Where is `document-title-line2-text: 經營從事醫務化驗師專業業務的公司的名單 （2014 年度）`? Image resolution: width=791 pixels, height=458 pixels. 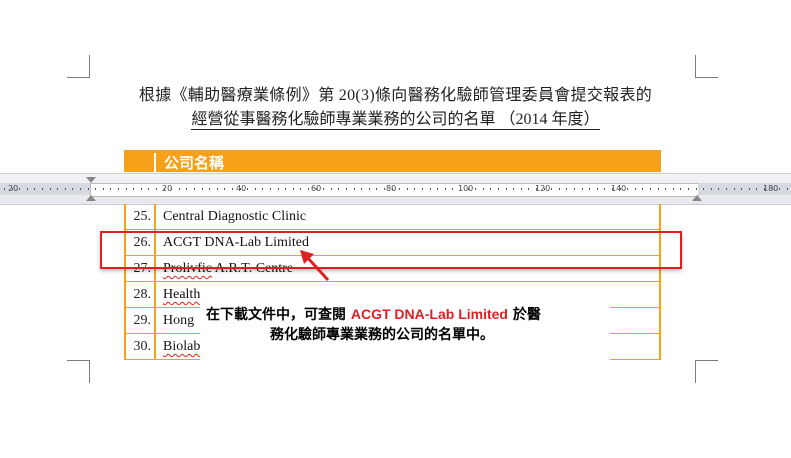 document-title-line2-text: 經營從事醫務化驗師專業業務的公司的名單 （2014 年度） is located at coordinates (395, 120).